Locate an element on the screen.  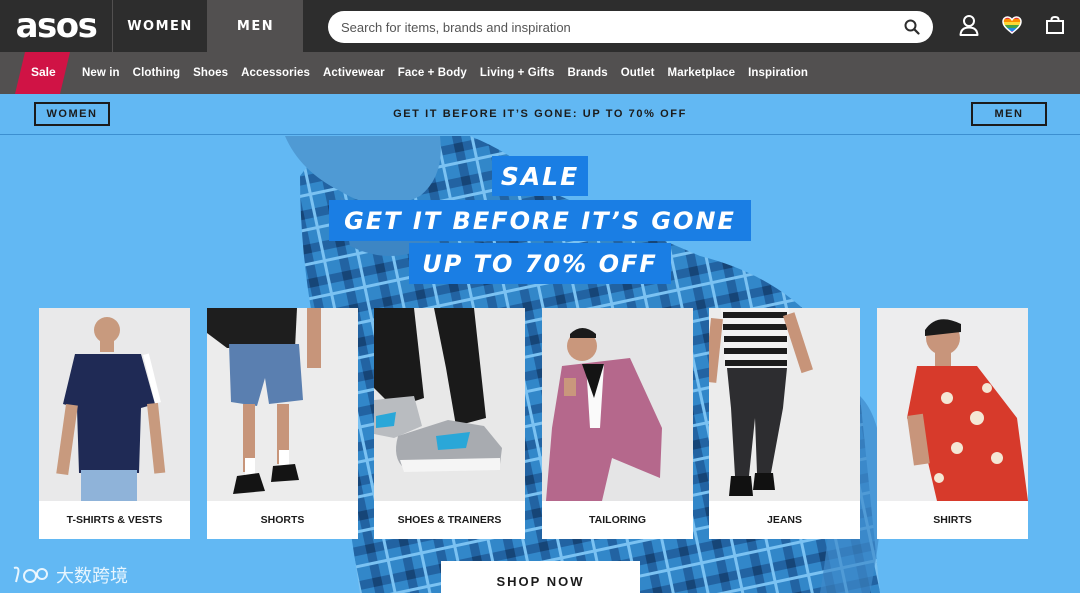
asos-logo: asos is located at coordinates (56, 26).